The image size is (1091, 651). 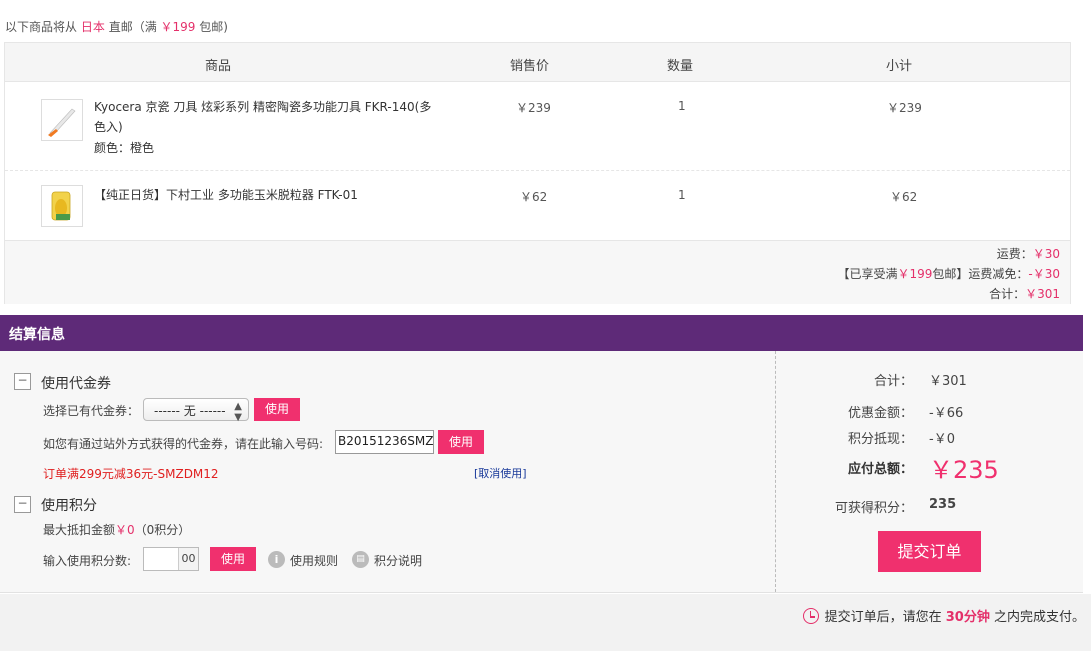 I want to click on voucher-code-use-button: 使用, so click(x=461, y=442).